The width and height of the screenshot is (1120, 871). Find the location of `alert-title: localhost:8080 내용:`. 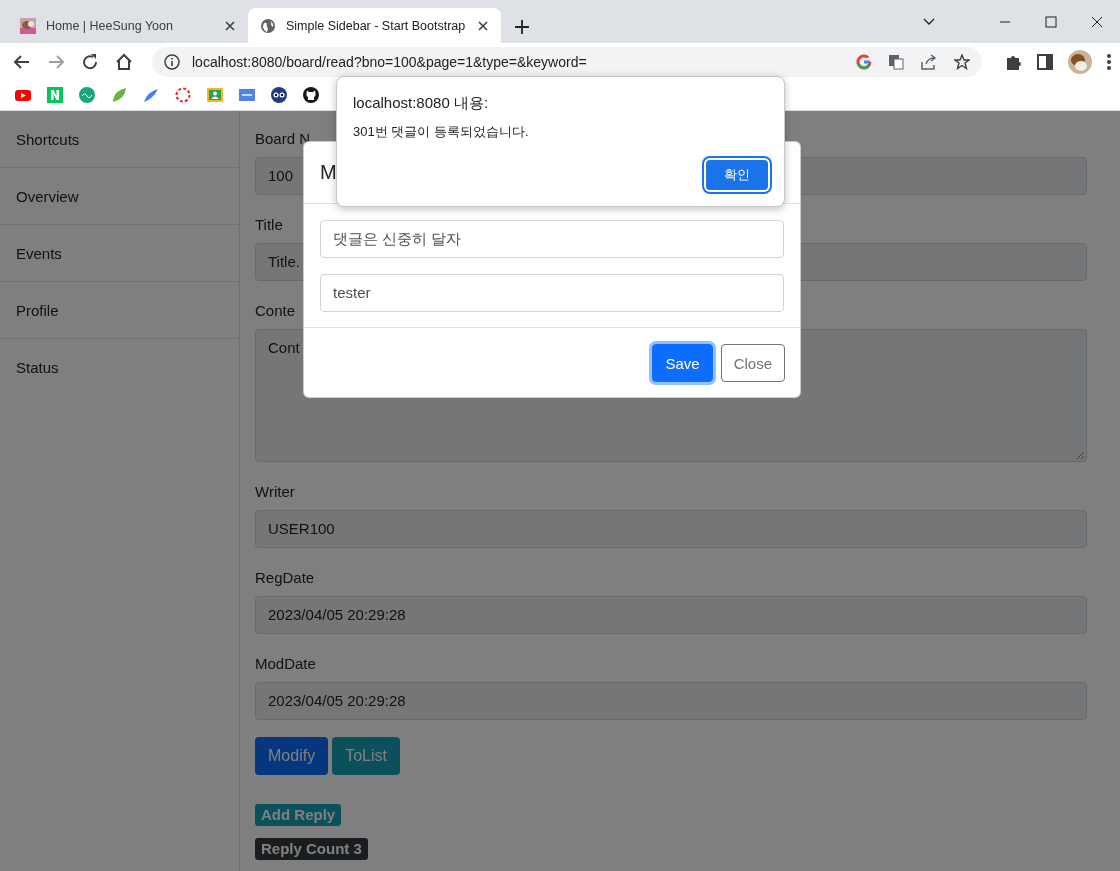

alert-title: localhost:8080 내용: is located at coordinates (421, 103).